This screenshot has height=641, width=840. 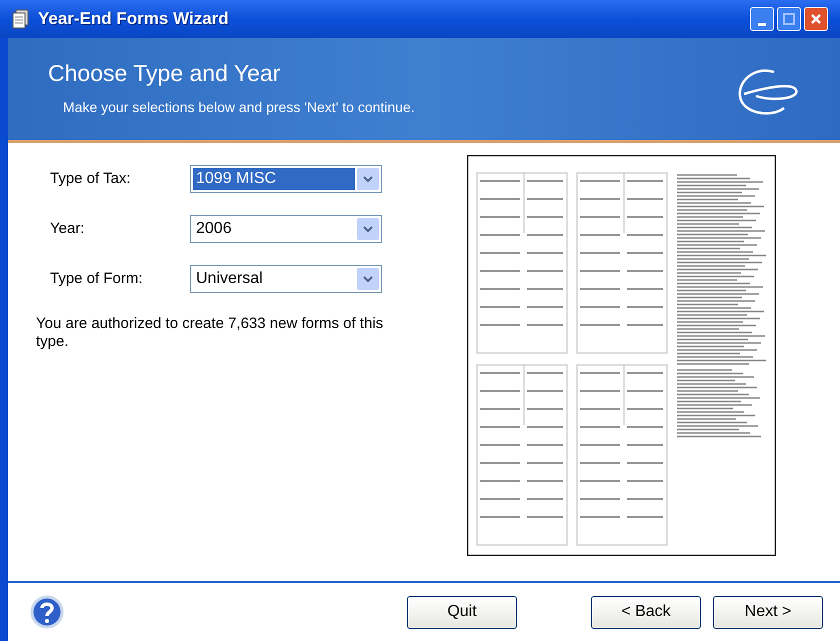 What do you see at coordinates (762, 24) in the screenshot?
I see `minimize-icon` at bounding box center [762, 24].